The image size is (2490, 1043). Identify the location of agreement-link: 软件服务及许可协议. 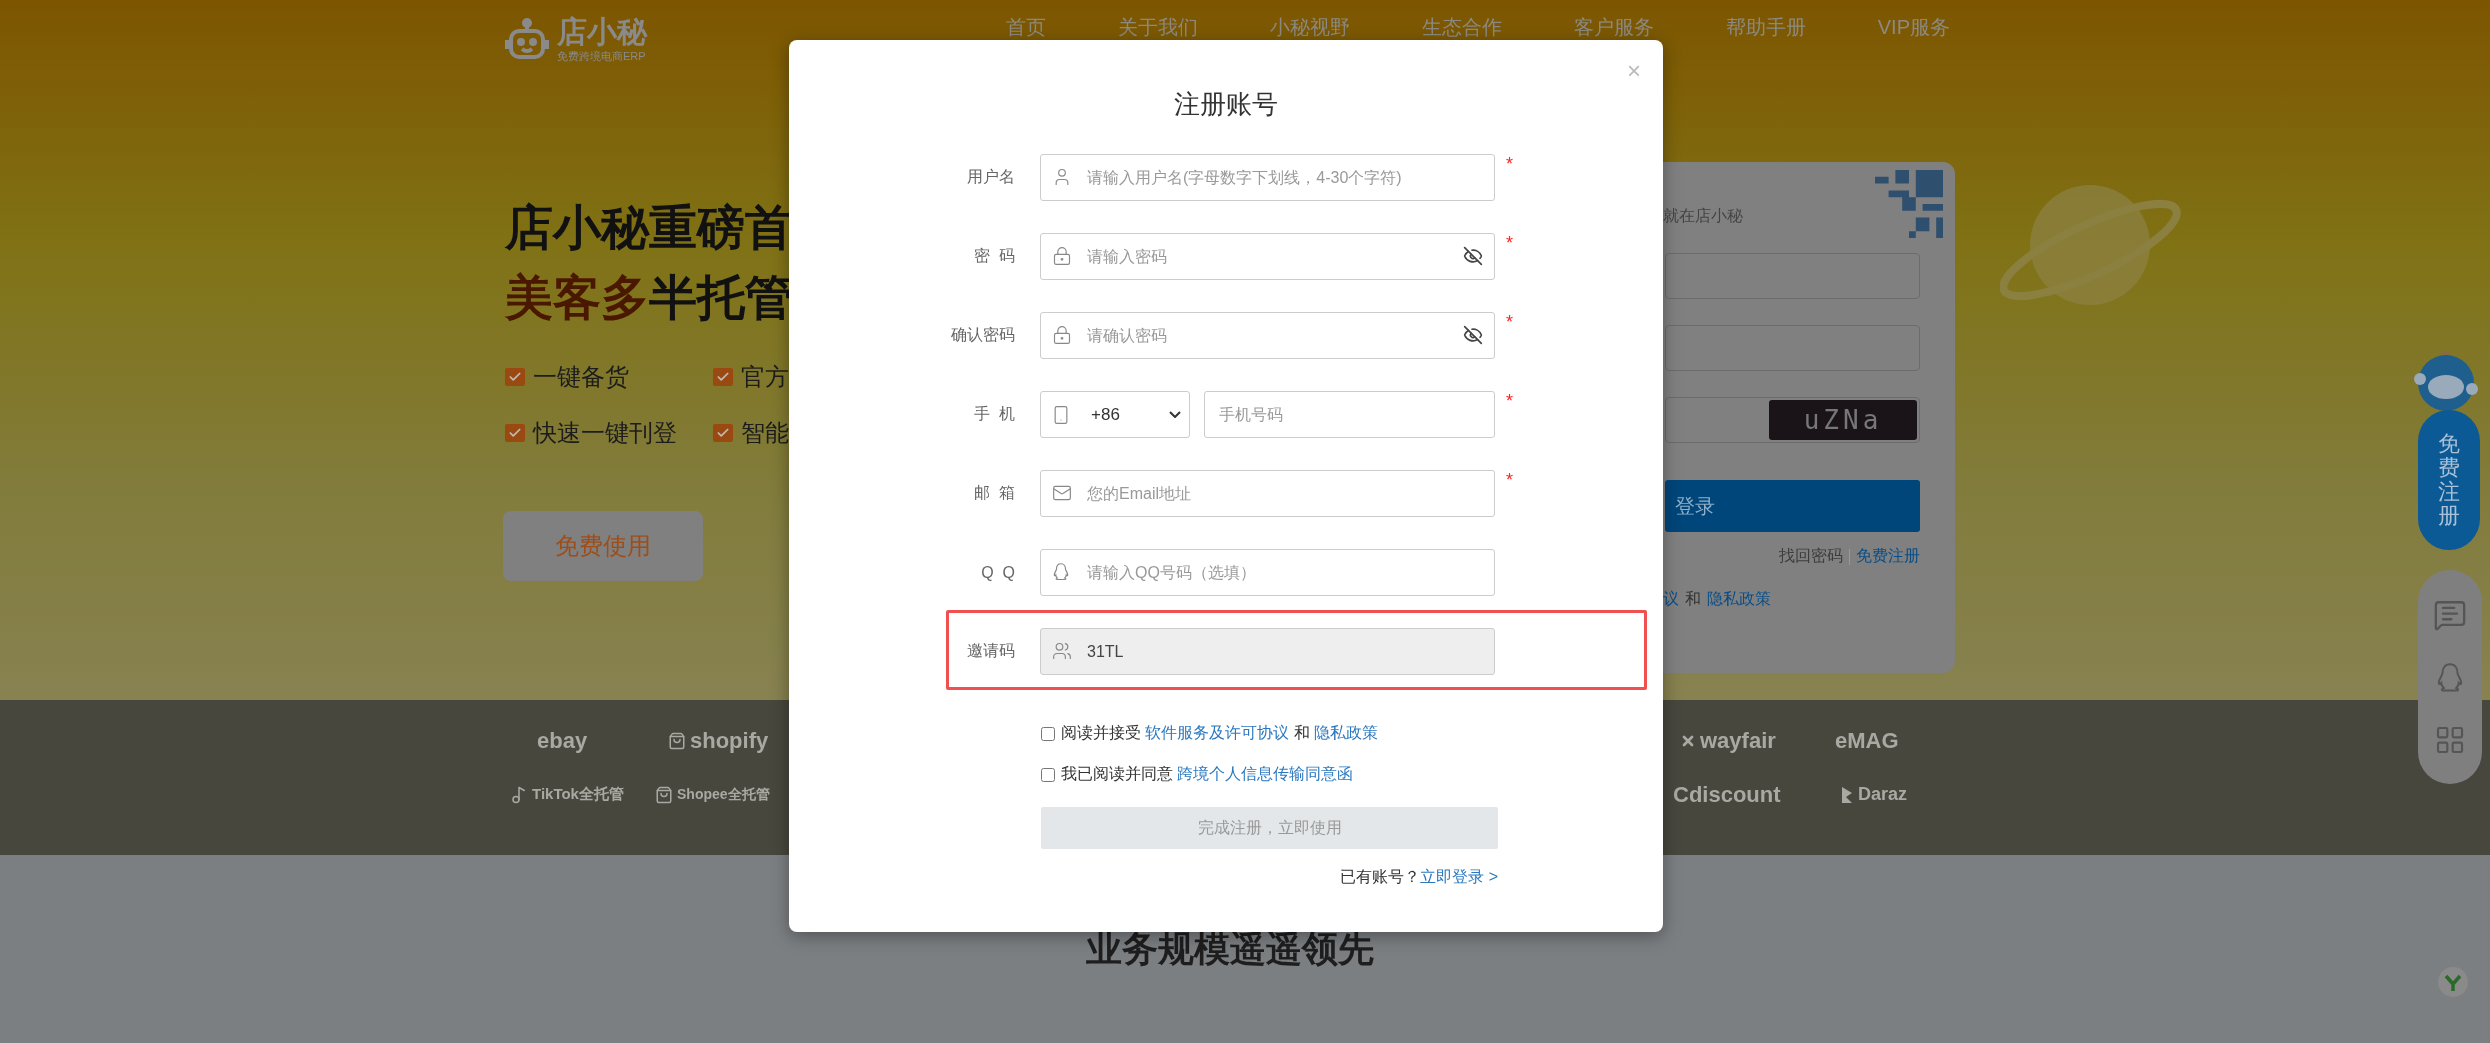
(1217, 732).